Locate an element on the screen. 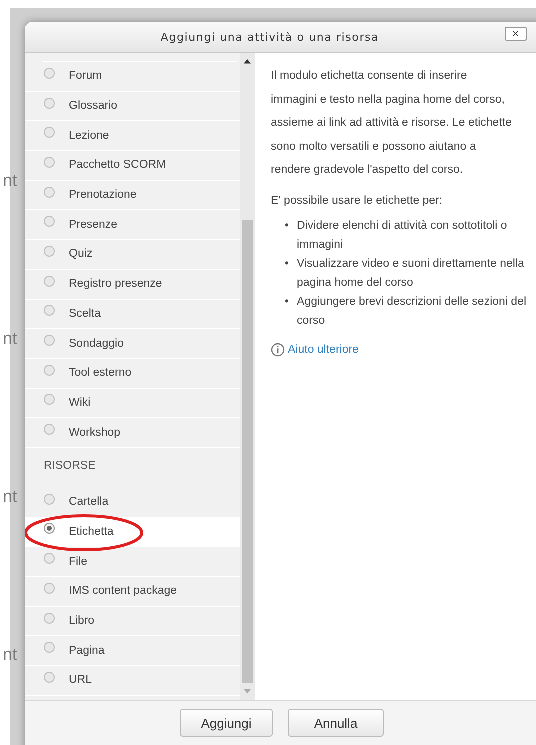 This screenshot has height=745, width=536. scroll-down-icon is located at coordinates (247, 691).